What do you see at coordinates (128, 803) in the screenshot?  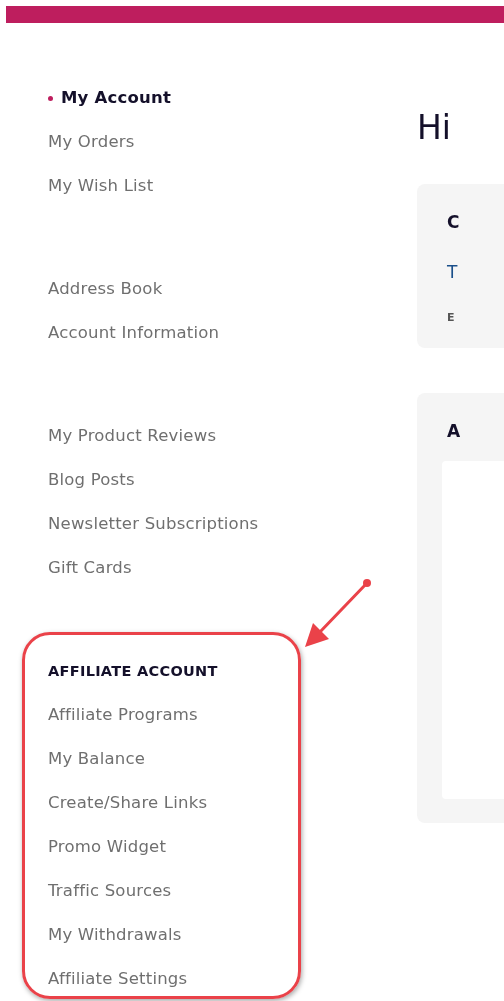 I see `sidebar-link: Create/Share Links` at bounding box center [128, 803].